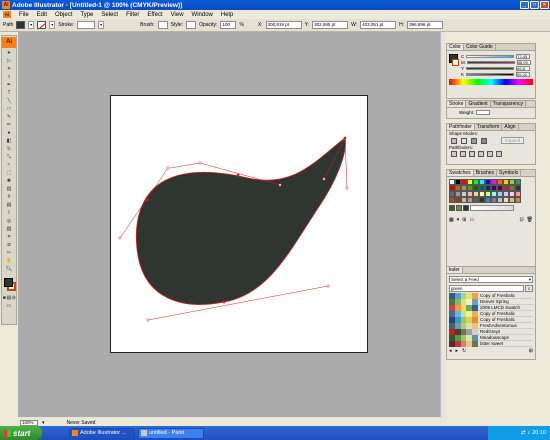  Describe the element at coordinates (464, 220) in the screenshot. I see `swatch-options-icon: ⊞` at that location.